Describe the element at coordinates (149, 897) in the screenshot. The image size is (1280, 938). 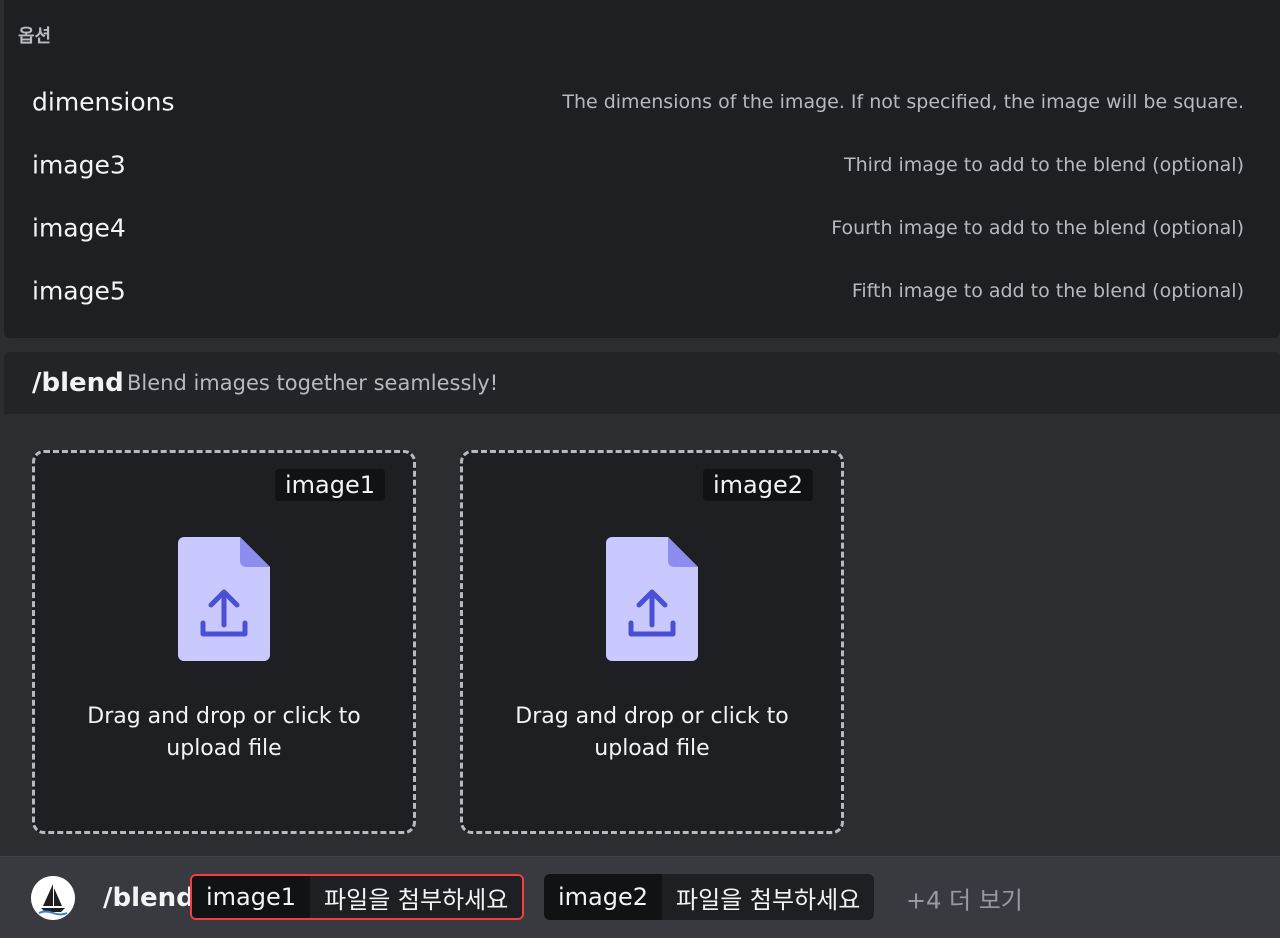
I see `input-command-name: /blend` at that location.